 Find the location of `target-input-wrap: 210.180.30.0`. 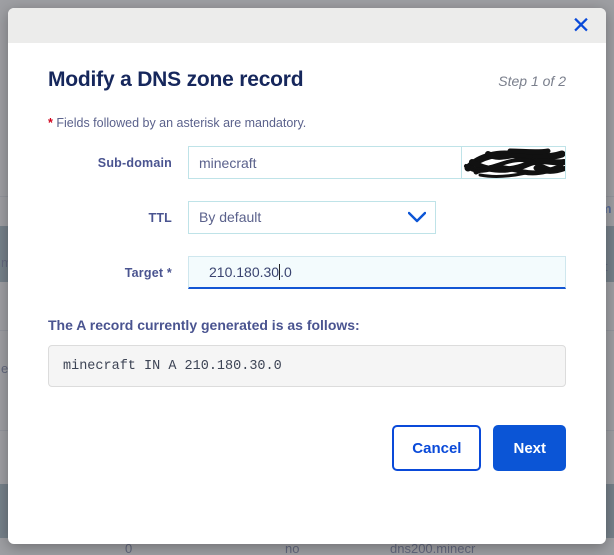

target-input-wrap: 210.180.30.0 is located at coordinates (377, 272).